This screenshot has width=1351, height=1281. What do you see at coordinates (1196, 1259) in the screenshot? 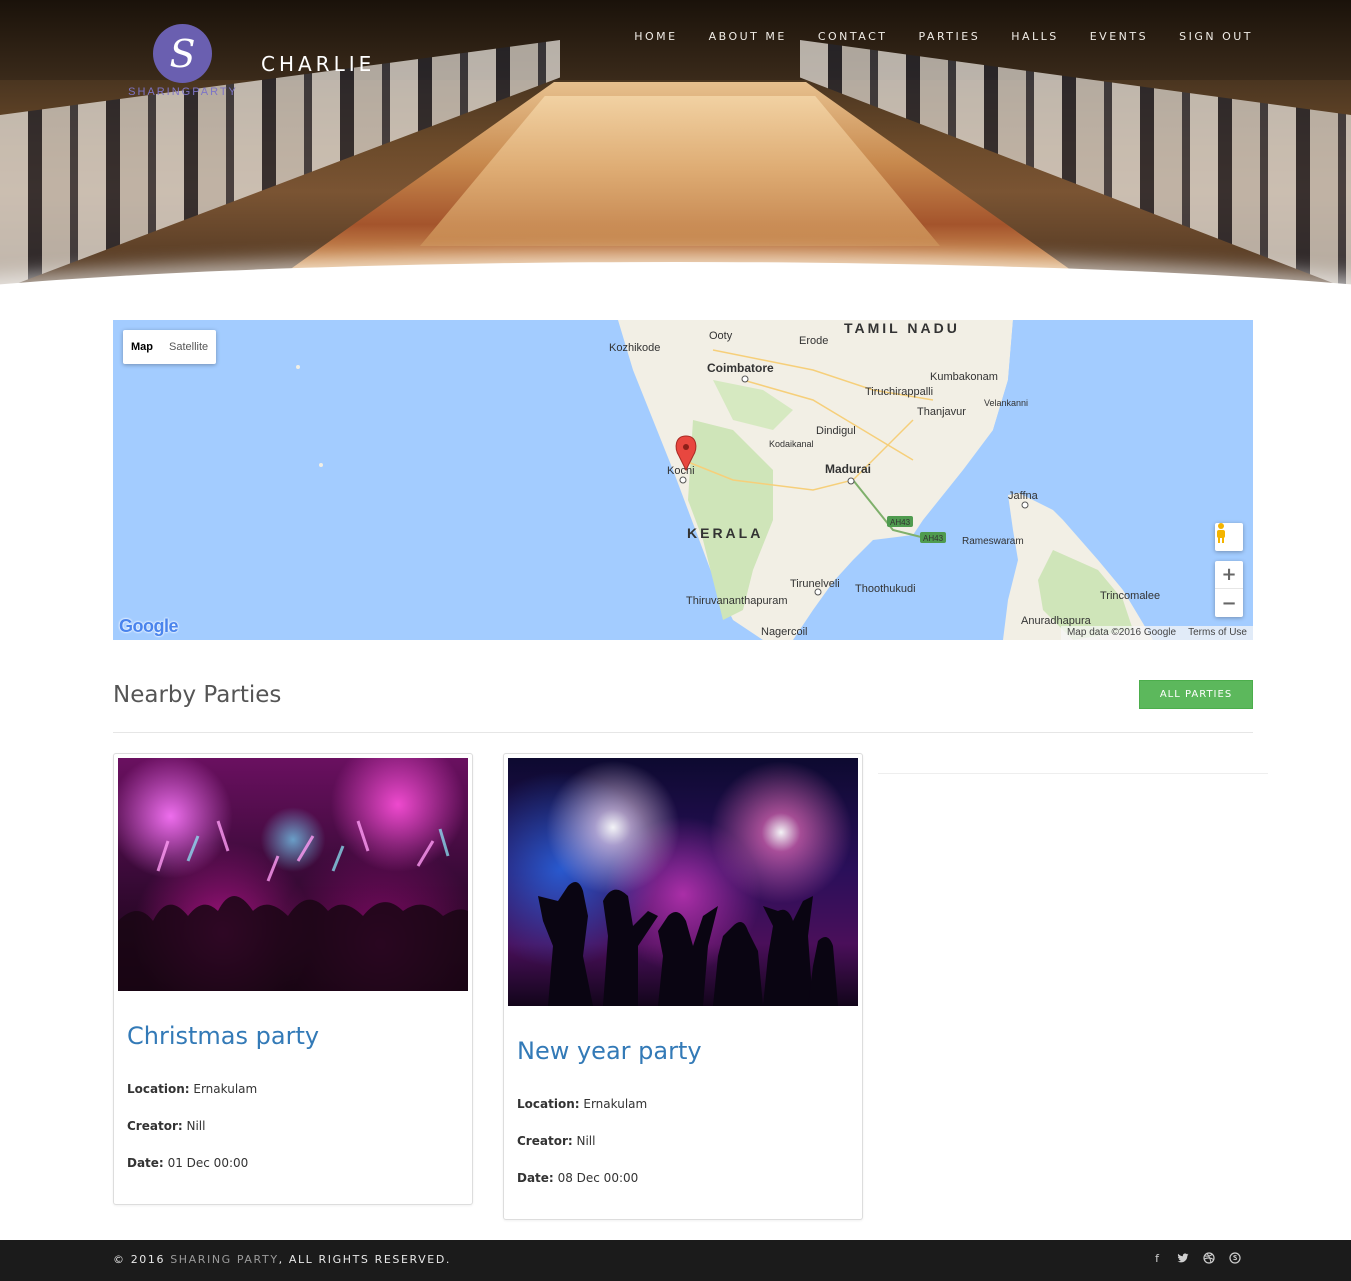
I see `social-links: f` at bounding box center [1196, 1259].